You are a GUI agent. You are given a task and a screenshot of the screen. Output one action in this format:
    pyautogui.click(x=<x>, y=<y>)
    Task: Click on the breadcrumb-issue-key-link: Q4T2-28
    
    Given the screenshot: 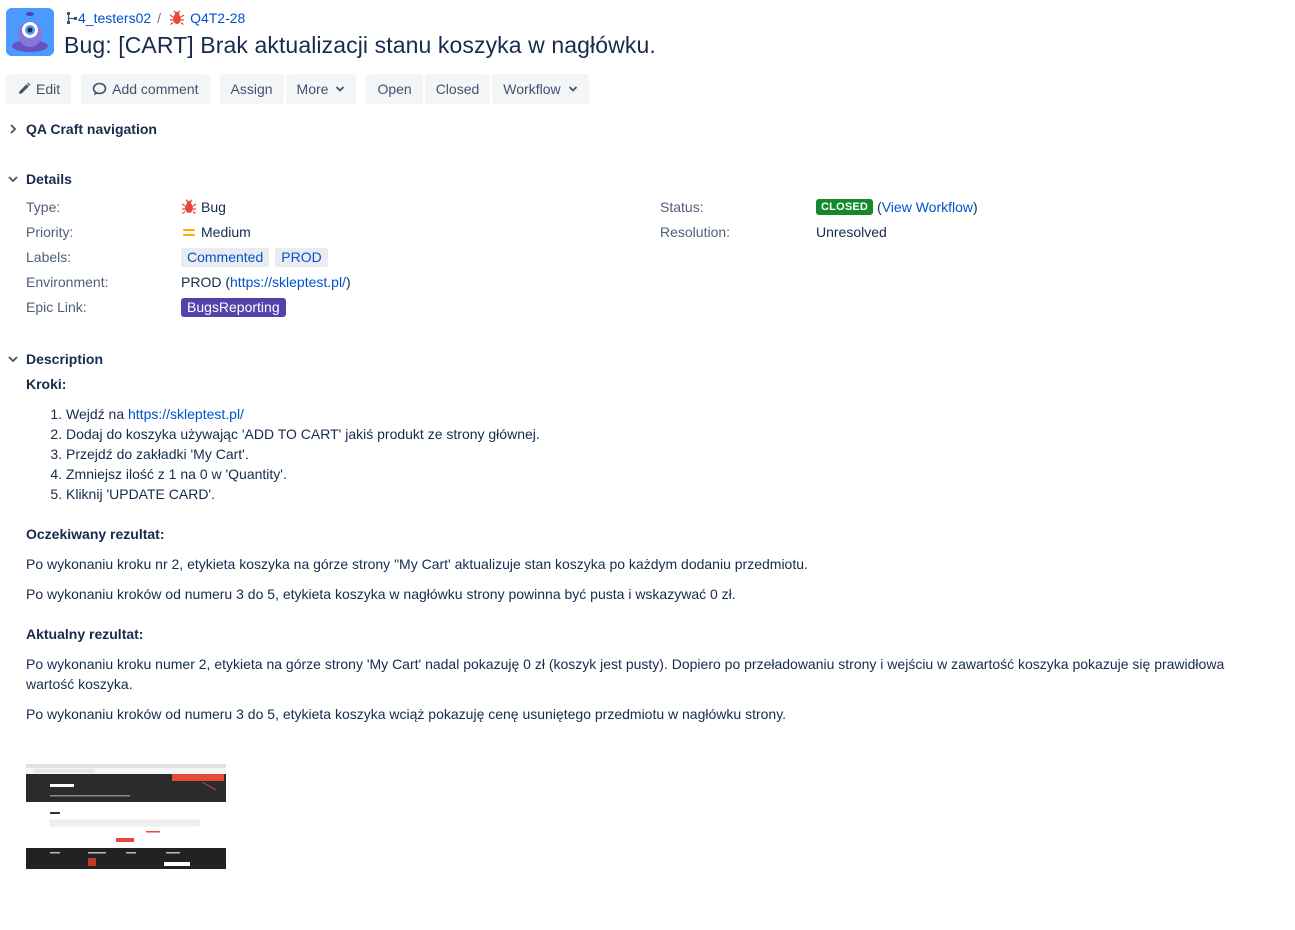 What is the action you would take?
    pyautogui.click(x=217, y=18)
    